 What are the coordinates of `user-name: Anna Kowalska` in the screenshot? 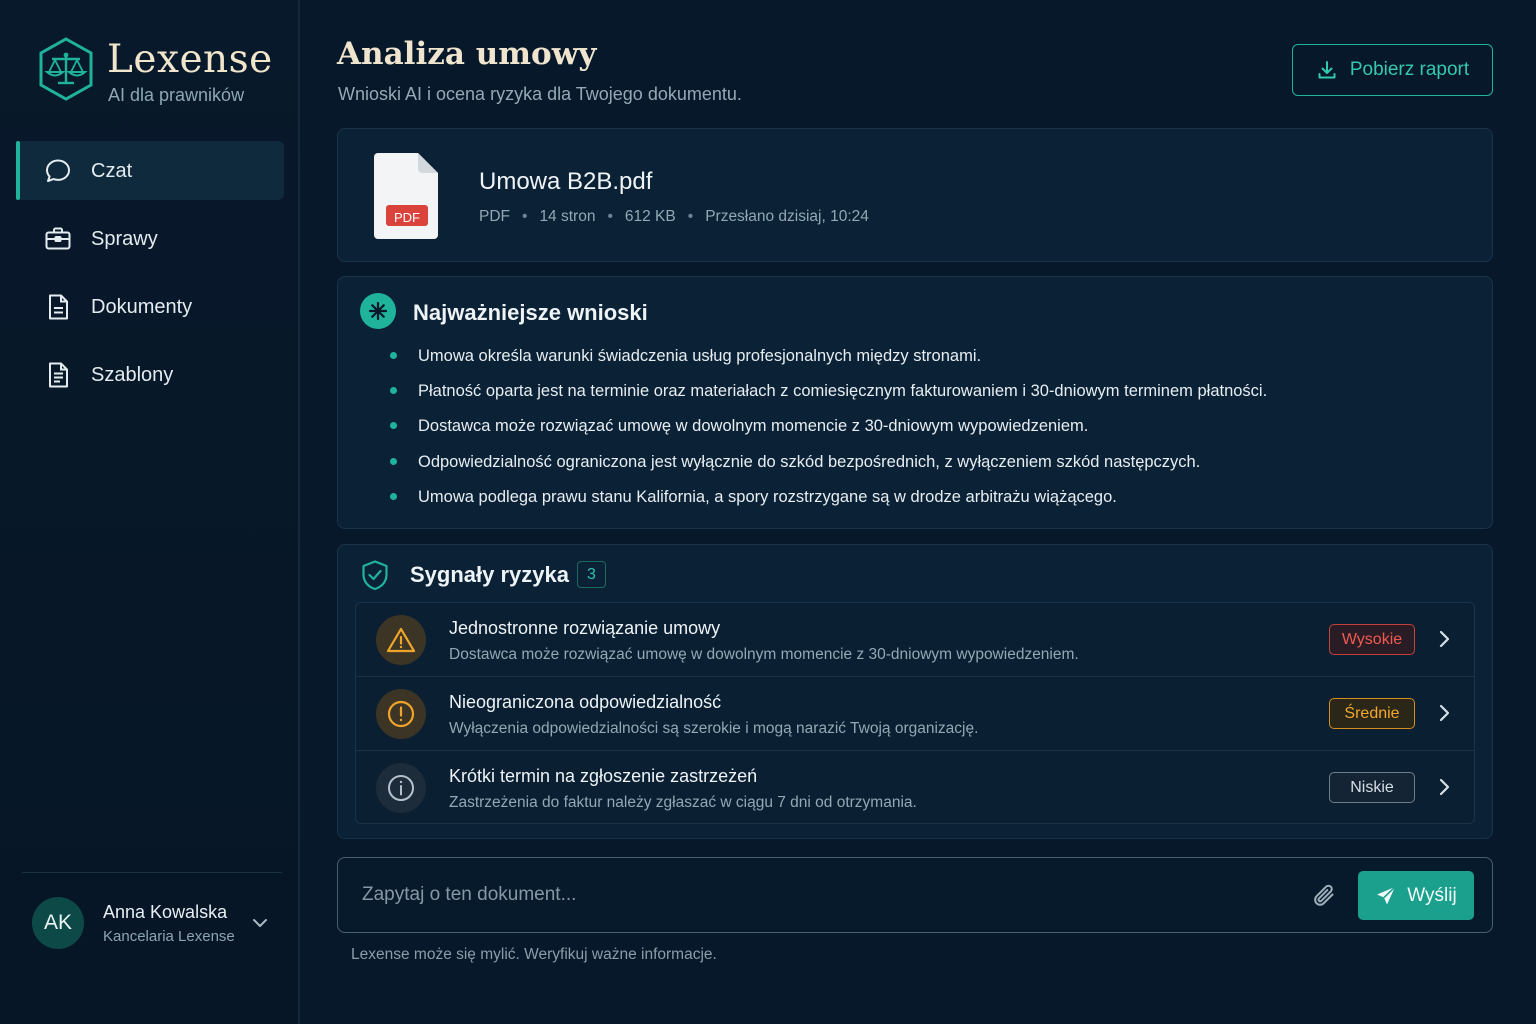 It's located at (165, 912).